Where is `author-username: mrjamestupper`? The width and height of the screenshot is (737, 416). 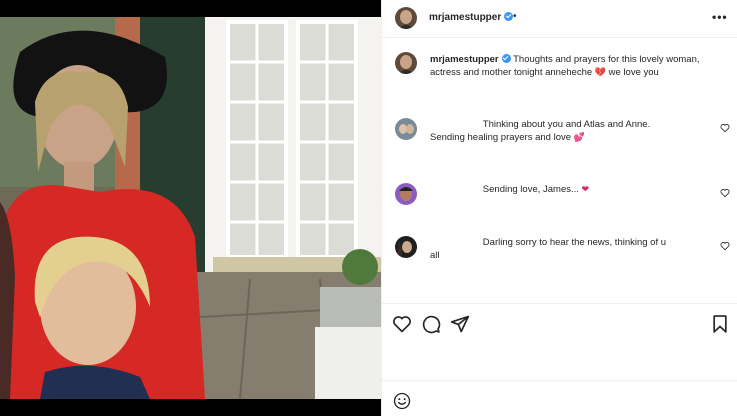
author-username: mrjamestupper is located at coordinates (471, 17).